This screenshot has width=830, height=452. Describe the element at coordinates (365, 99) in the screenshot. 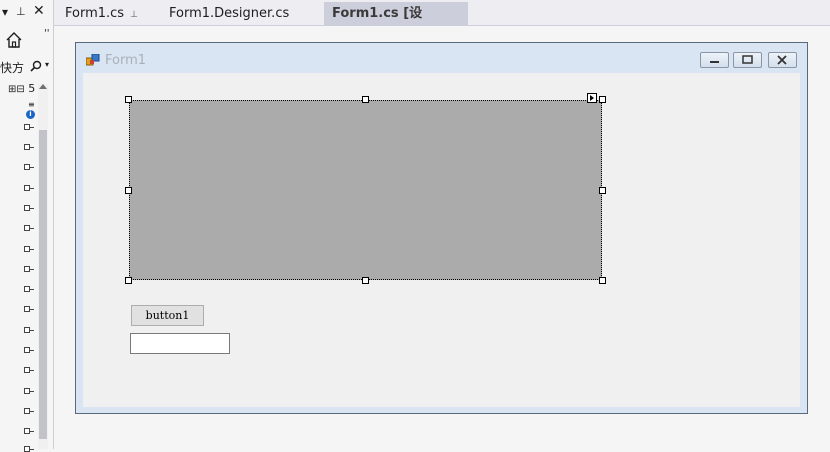

I see `resize-handle-n` at that location.